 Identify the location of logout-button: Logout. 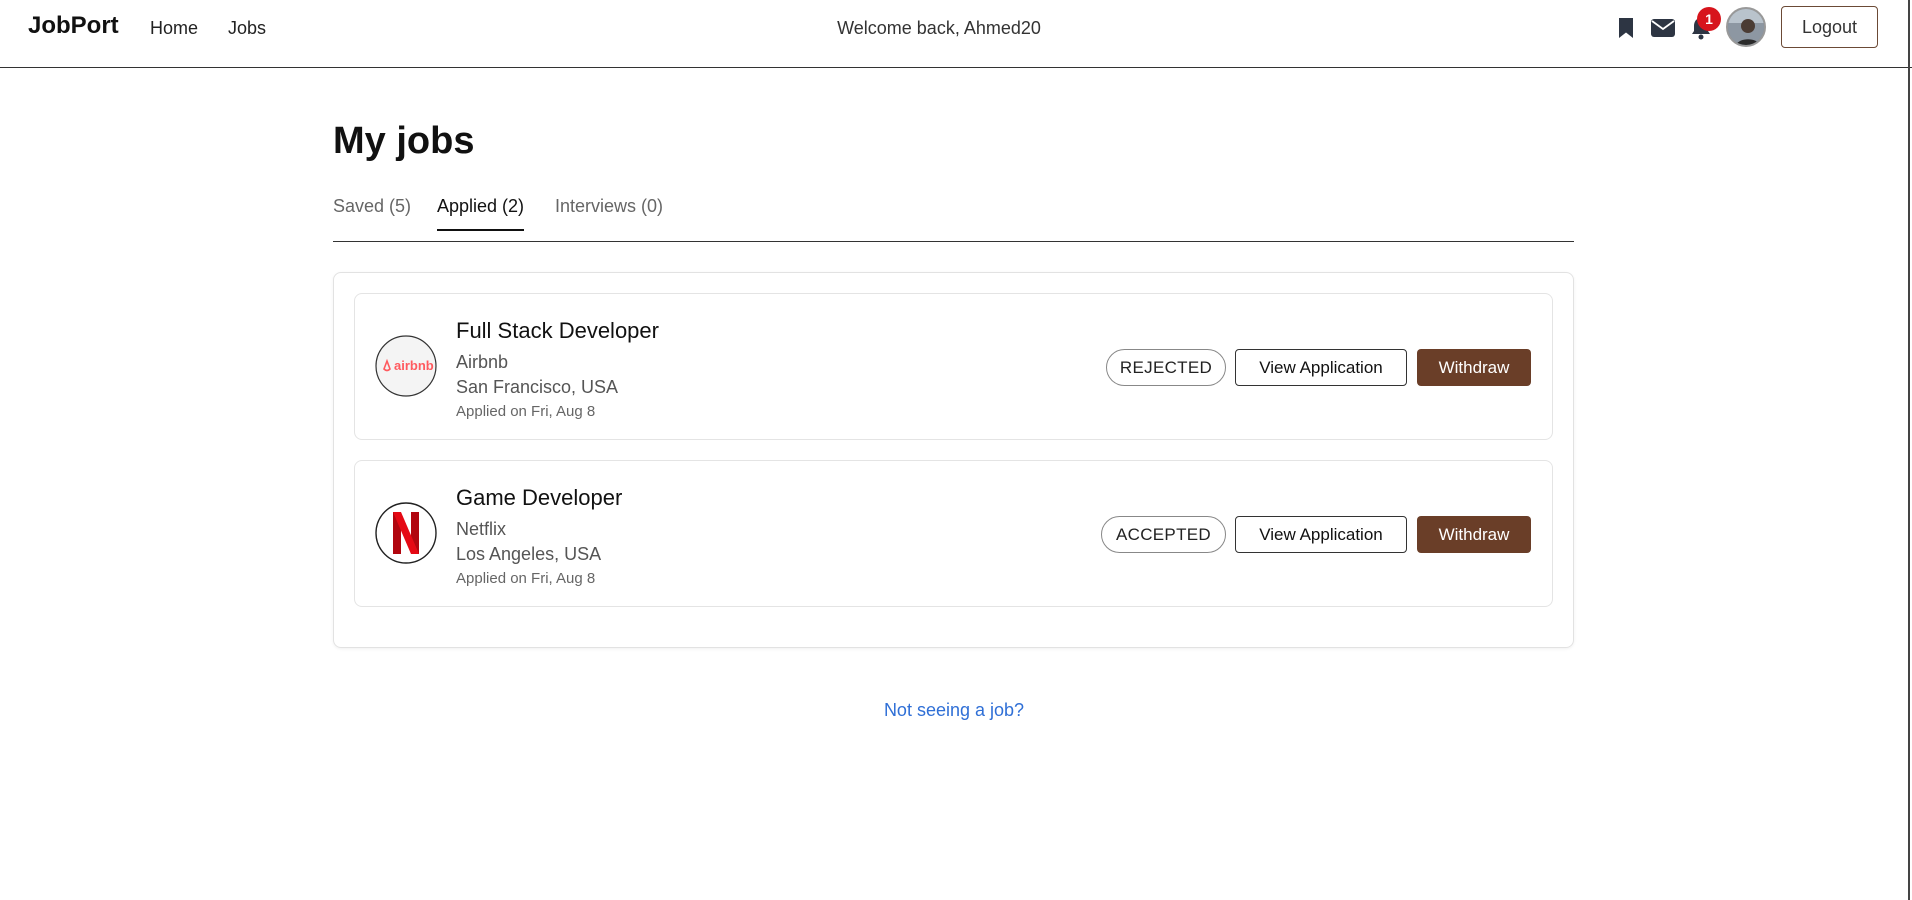
(1829, 27).